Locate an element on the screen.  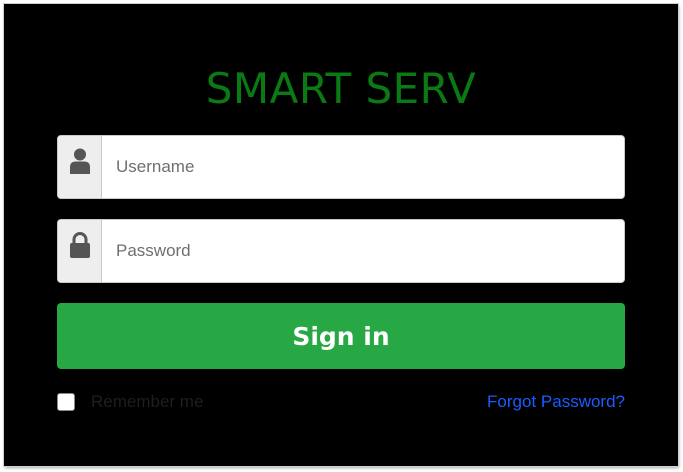
password-field-group is located at coordinates (341, 251).